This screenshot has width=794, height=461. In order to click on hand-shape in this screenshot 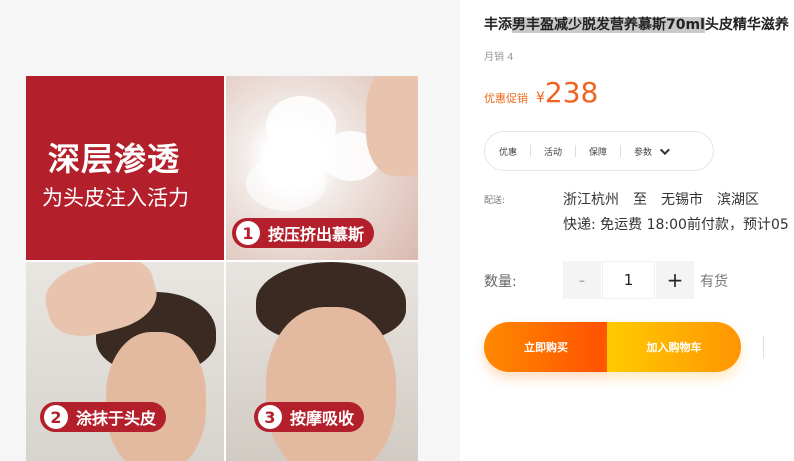, I will do `click(392, 126)`.